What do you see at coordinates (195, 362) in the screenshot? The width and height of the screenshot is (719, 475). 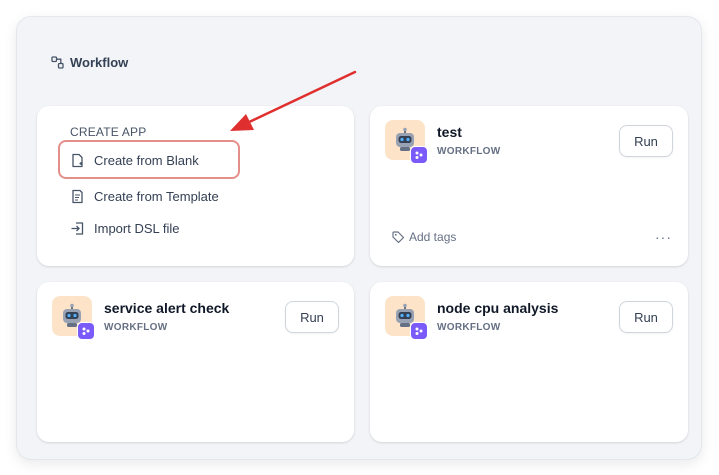 I see `app-card-service-alert-check: service alert check WORKFLOW Run` at bounding box center [195, 362].